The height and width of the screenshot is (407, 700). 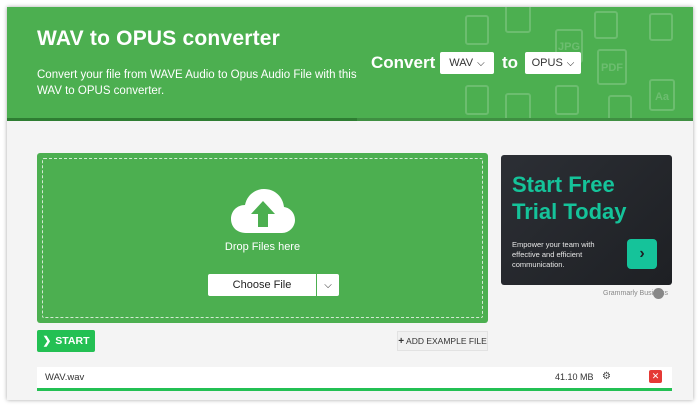 What do you see at coordinates (262, 247) in the screenshot?
I see `drop-files-text: Drop Files here` at bounding box center [262, 247].